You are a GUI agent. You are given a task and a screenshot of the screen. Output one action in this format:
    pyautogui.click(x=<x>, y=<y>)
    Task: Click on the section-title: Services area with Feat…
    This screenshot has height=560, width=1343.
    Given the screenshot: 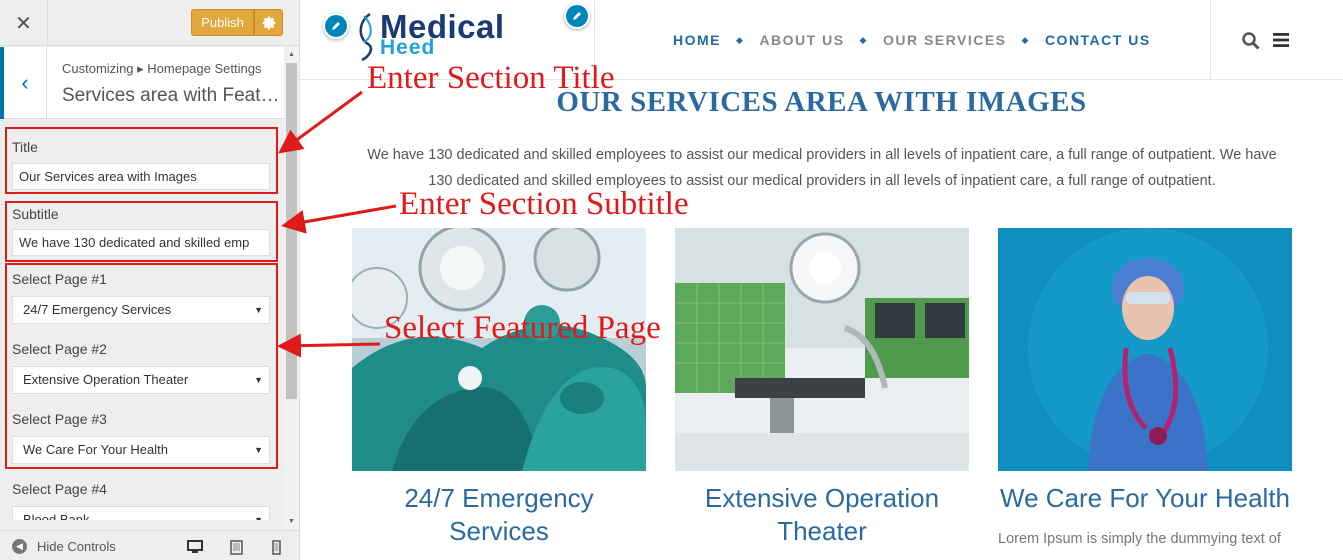 What is the action you would take?
    pyautogui.click(x=171, y=95)
    